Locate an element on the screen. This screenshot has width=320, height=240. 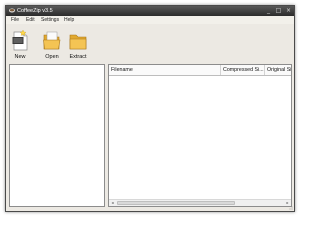
title-bar: CoffeeZip v3.5 _ □ × is located at coordinates (150, 11).